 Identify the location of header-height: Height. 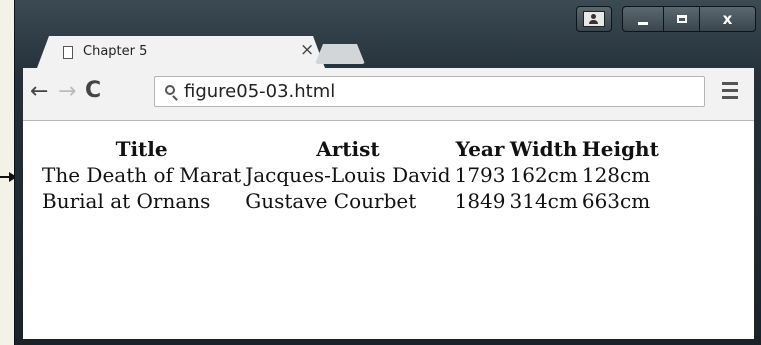
(620, 149).